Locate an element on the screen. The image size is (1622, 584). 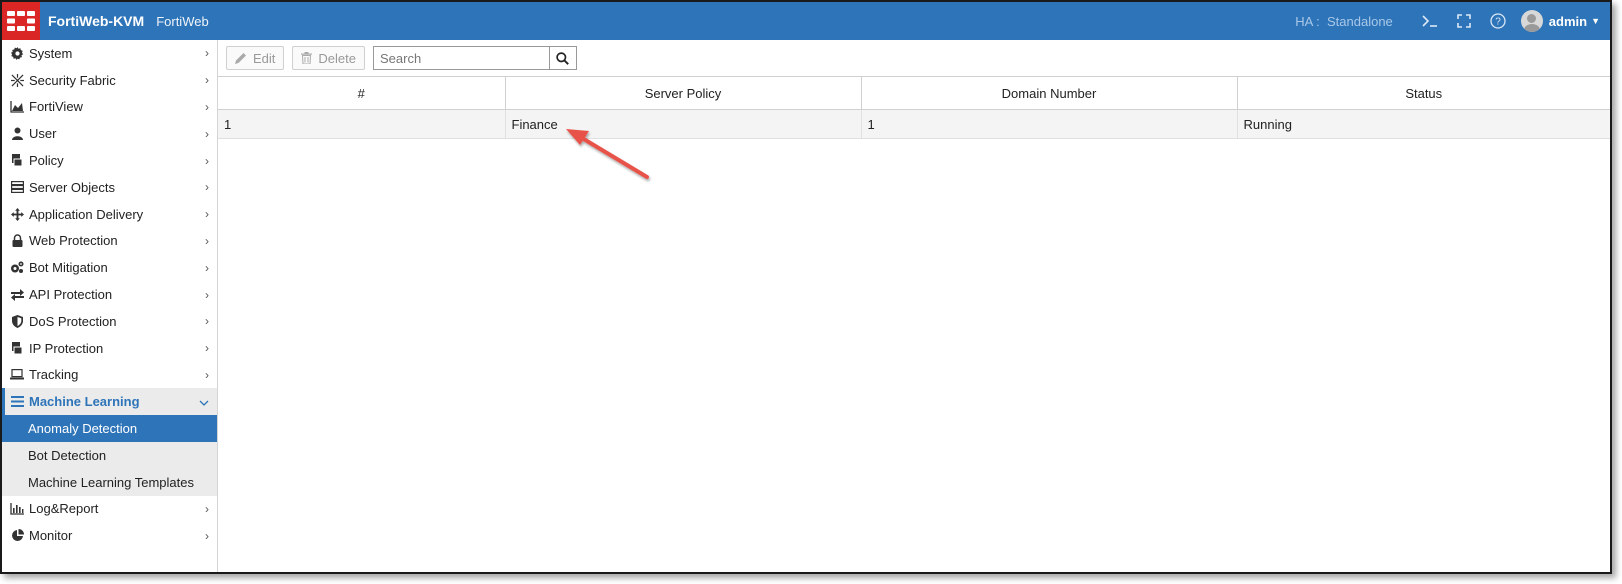
sidebar-item-dos-protection: DoS Protection › is located at coordinates (109, 321).